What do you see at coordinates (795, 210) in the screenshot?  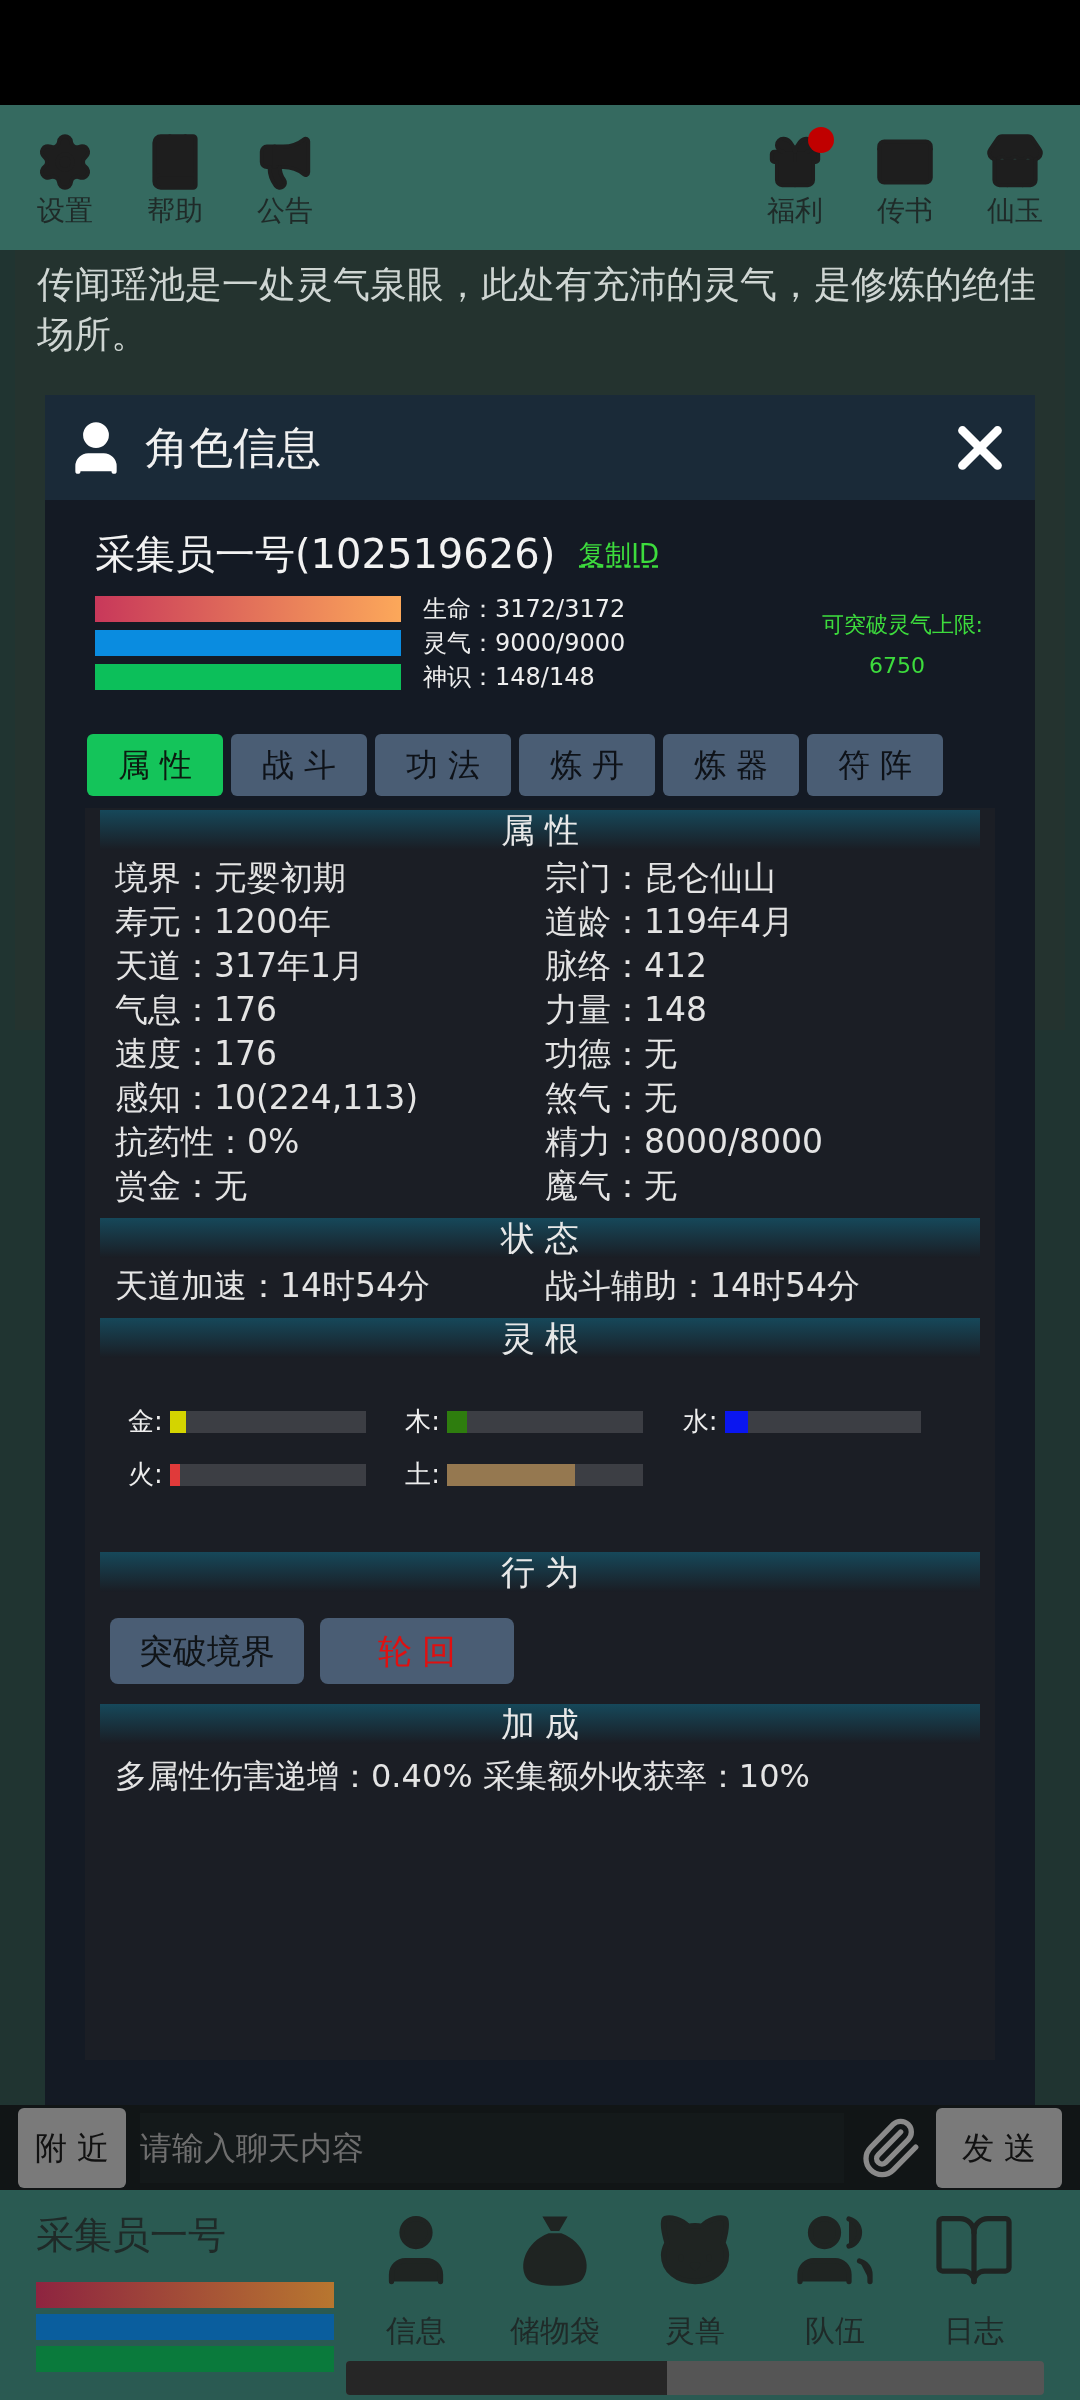 I see `toolbar-button-label: 福利` at bounding box center [795, 210].